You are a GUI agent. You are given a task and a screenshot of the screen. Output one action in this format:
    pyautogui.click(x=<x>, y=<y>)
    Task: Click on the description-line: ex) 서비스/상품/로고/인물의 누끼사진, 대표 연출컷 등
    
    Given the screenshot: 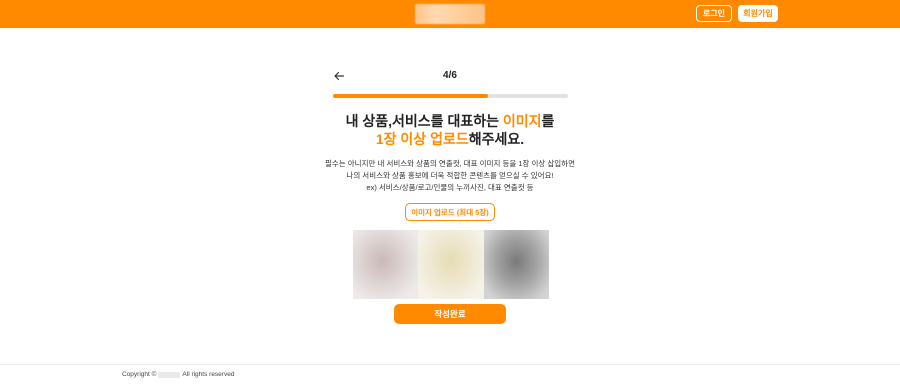 What is the action you would take?
    pyautogui.click(x=450, y=187)
    